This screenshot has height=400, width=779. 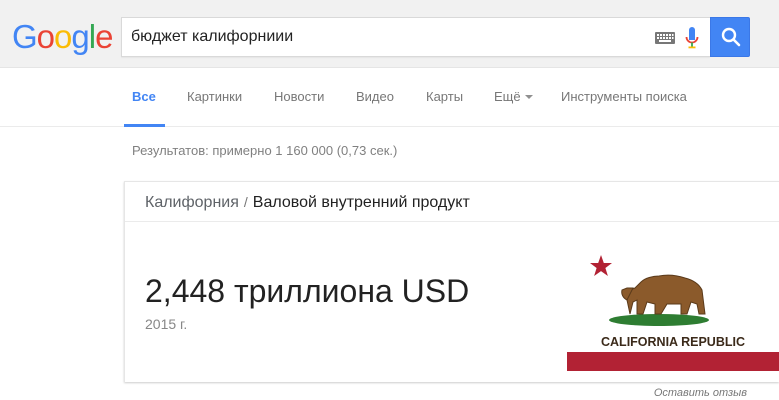 What do you see at coordinates (80, 36) in the screenshot?
I see `logo-letter: g` at bounding box center [80, 36].